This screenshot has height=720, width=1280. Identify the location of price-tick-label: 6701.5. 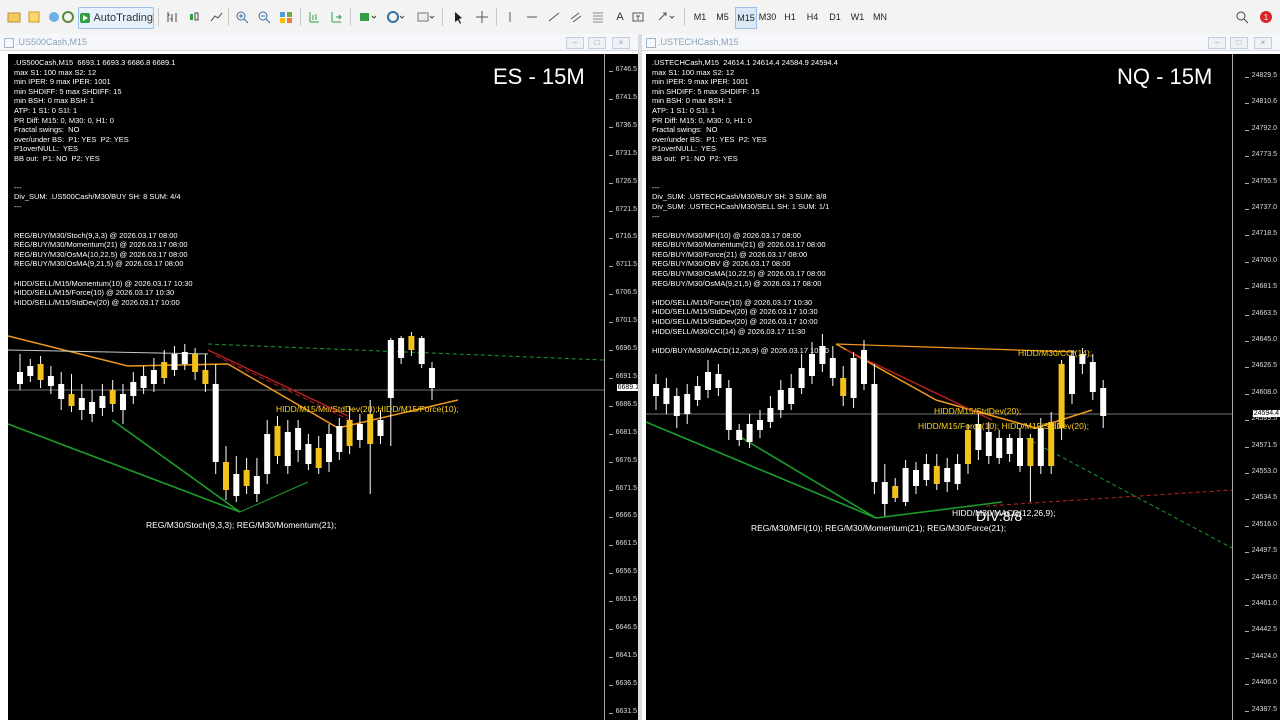
(622, 321).